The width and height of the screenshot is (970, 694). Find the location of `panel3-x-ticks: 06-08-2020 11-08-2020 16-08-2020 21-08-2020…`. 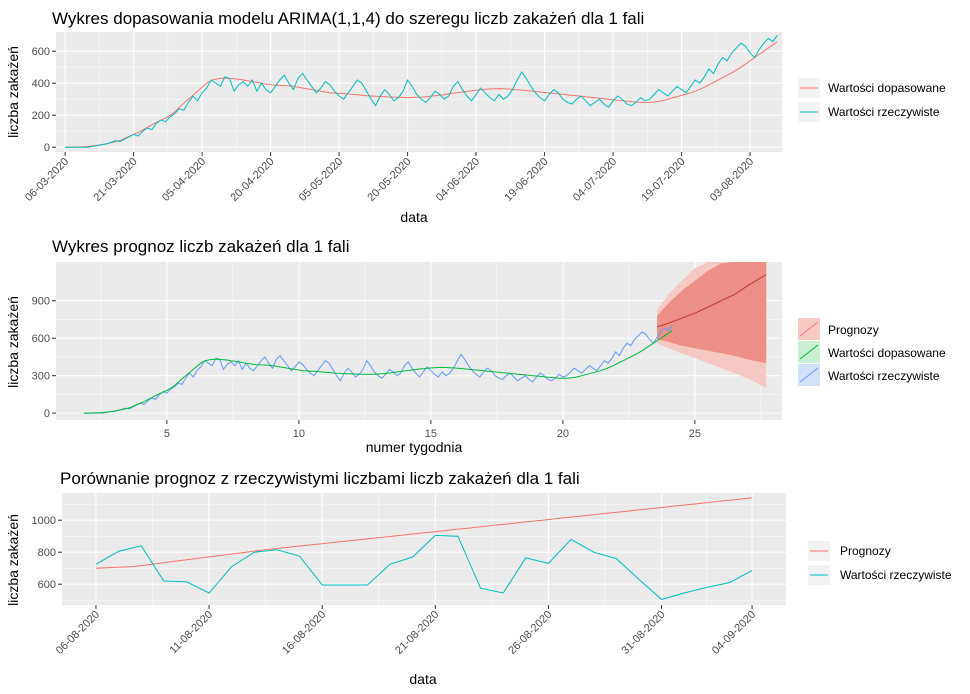

panel3-x-ticks: 06-08-2020 11-08-2020 16-08-2020 21-08-2020… is located at coordinates (406, 631).